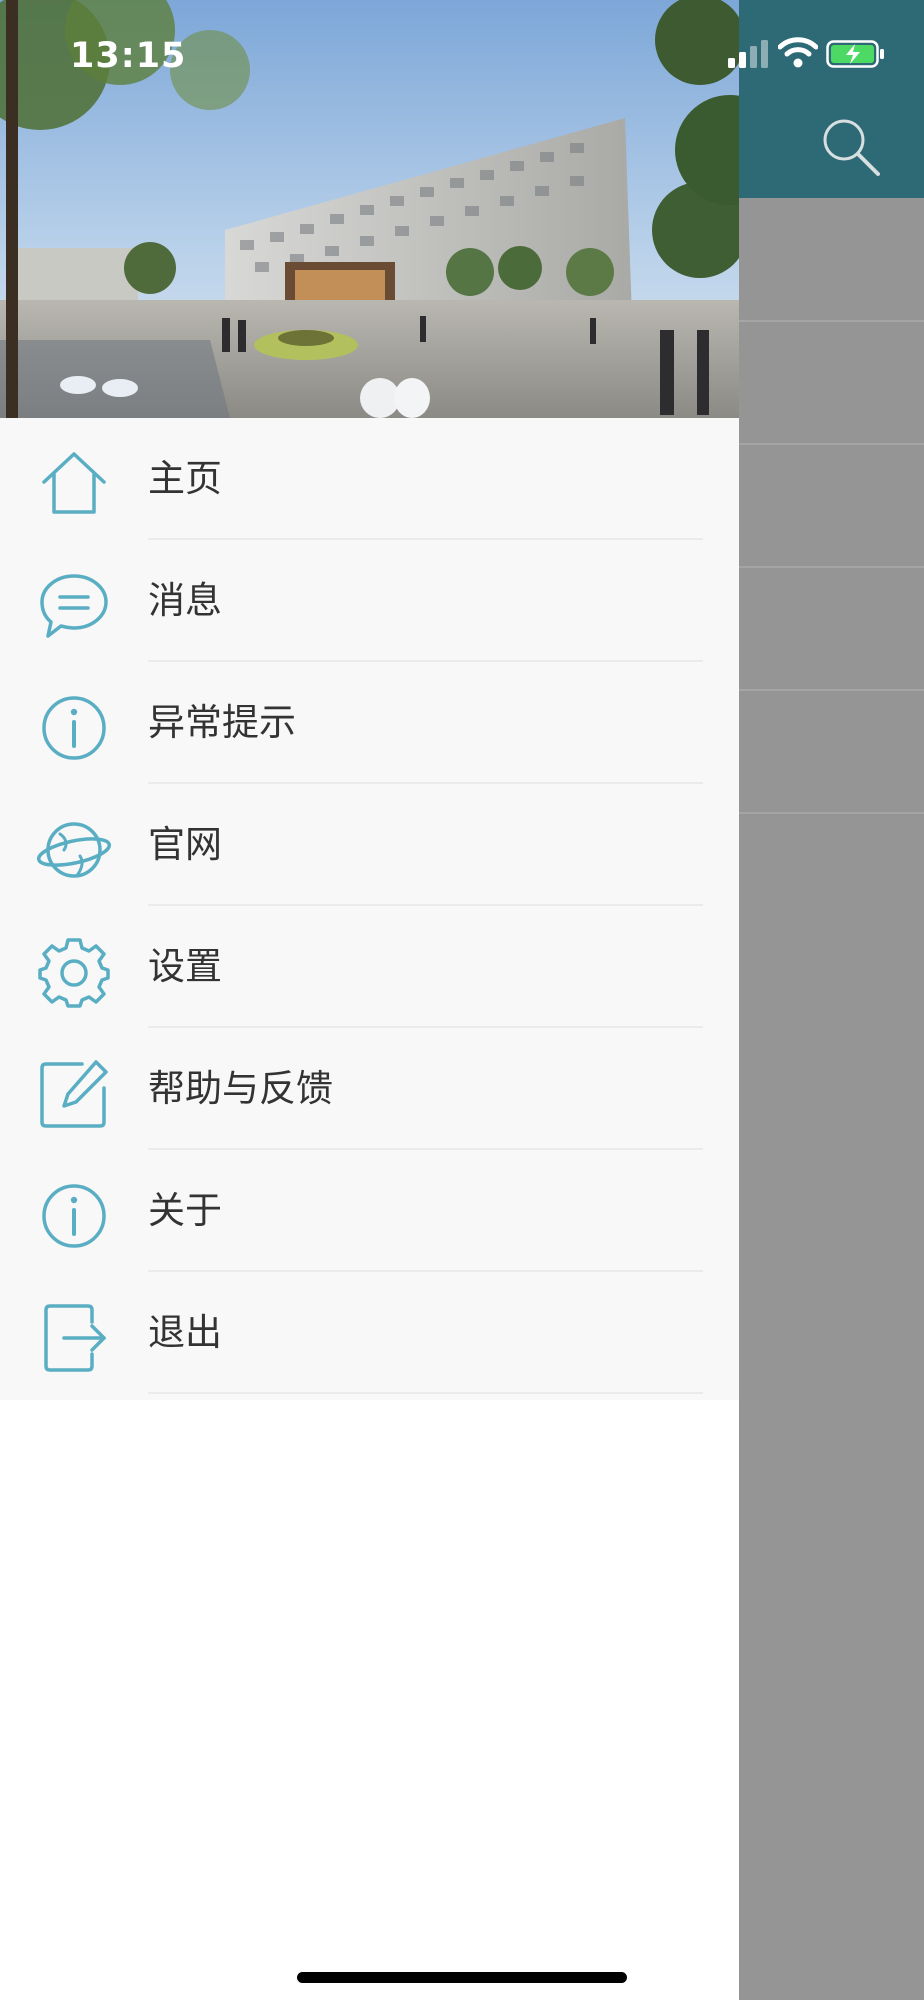  I want to click on menu-item-logout: 退出, so click(369, 1333).